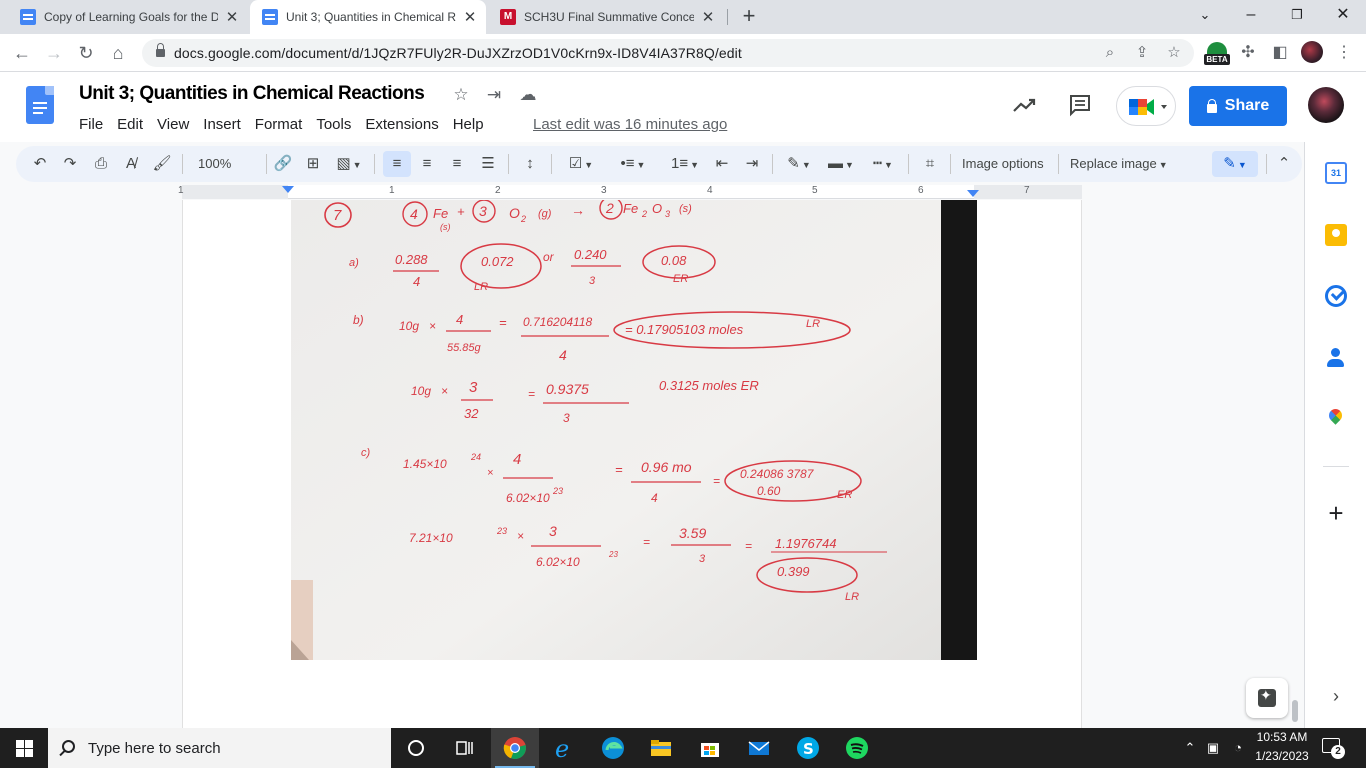 The height and width of the screenshot is (768, 1366). I want to click on insert-link-icon: 🔗, so click(283, 164).